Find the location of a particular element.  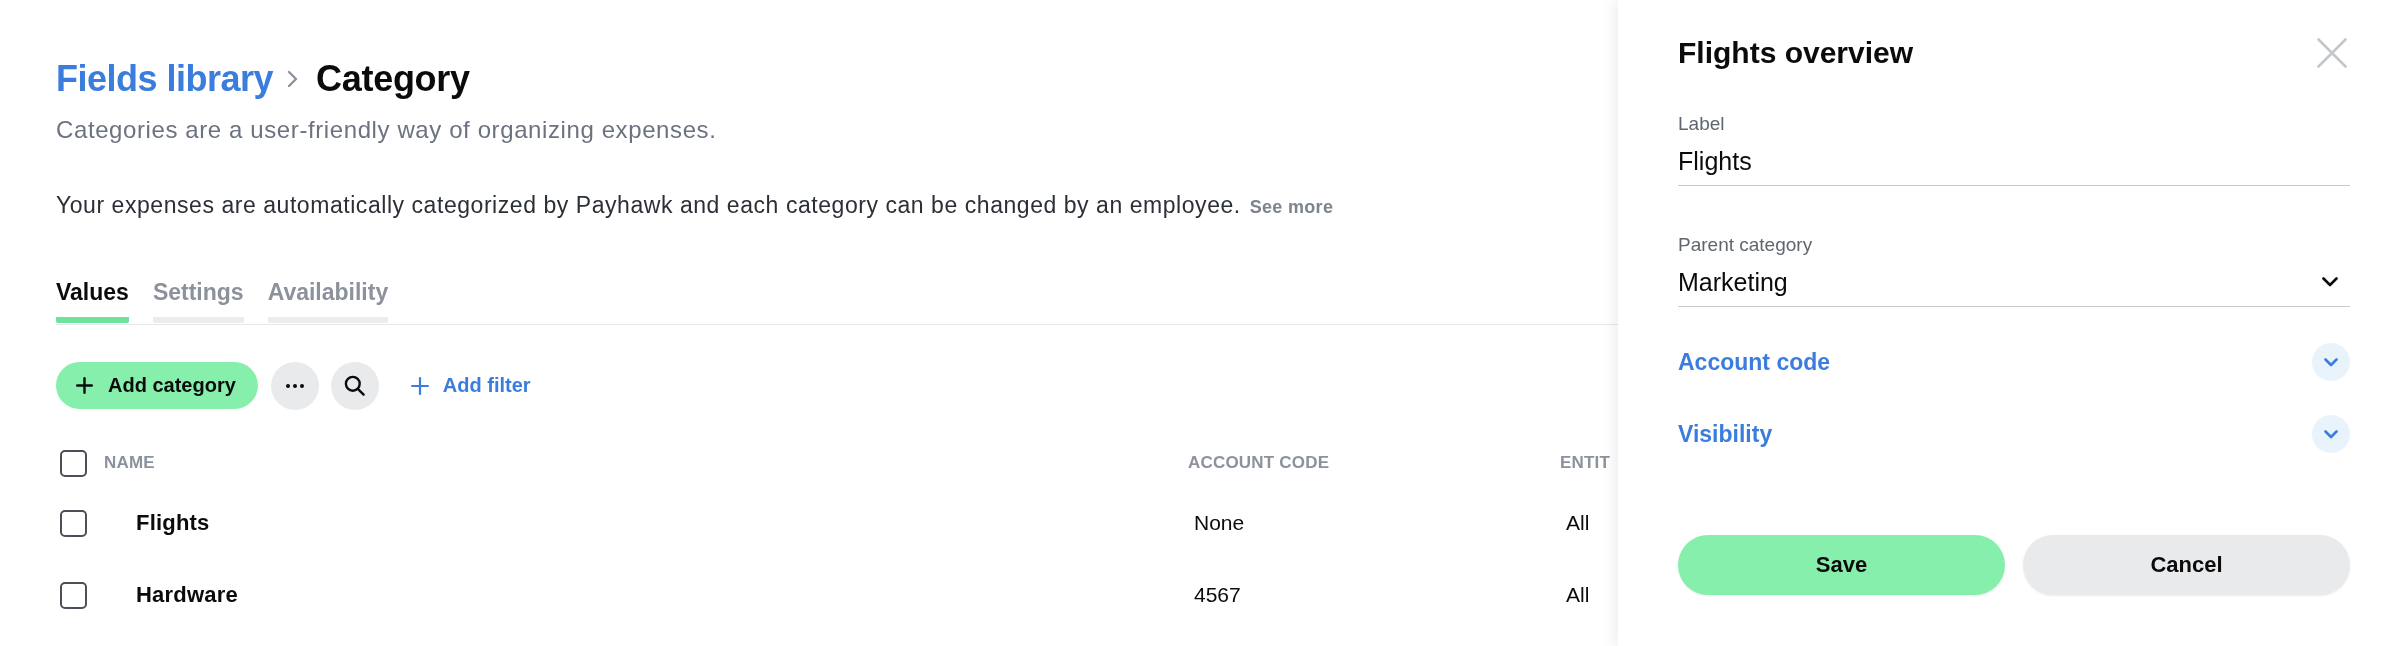

breadcrumb-link: Fields library is located at coordinates (165, 79).